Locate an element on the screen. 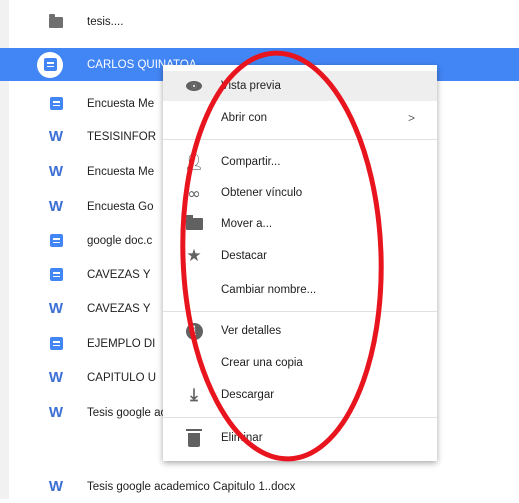 The width and height of the screenshot is (519, 503). person-add-icon: 👤︎ is located at coordinates (194, 162).